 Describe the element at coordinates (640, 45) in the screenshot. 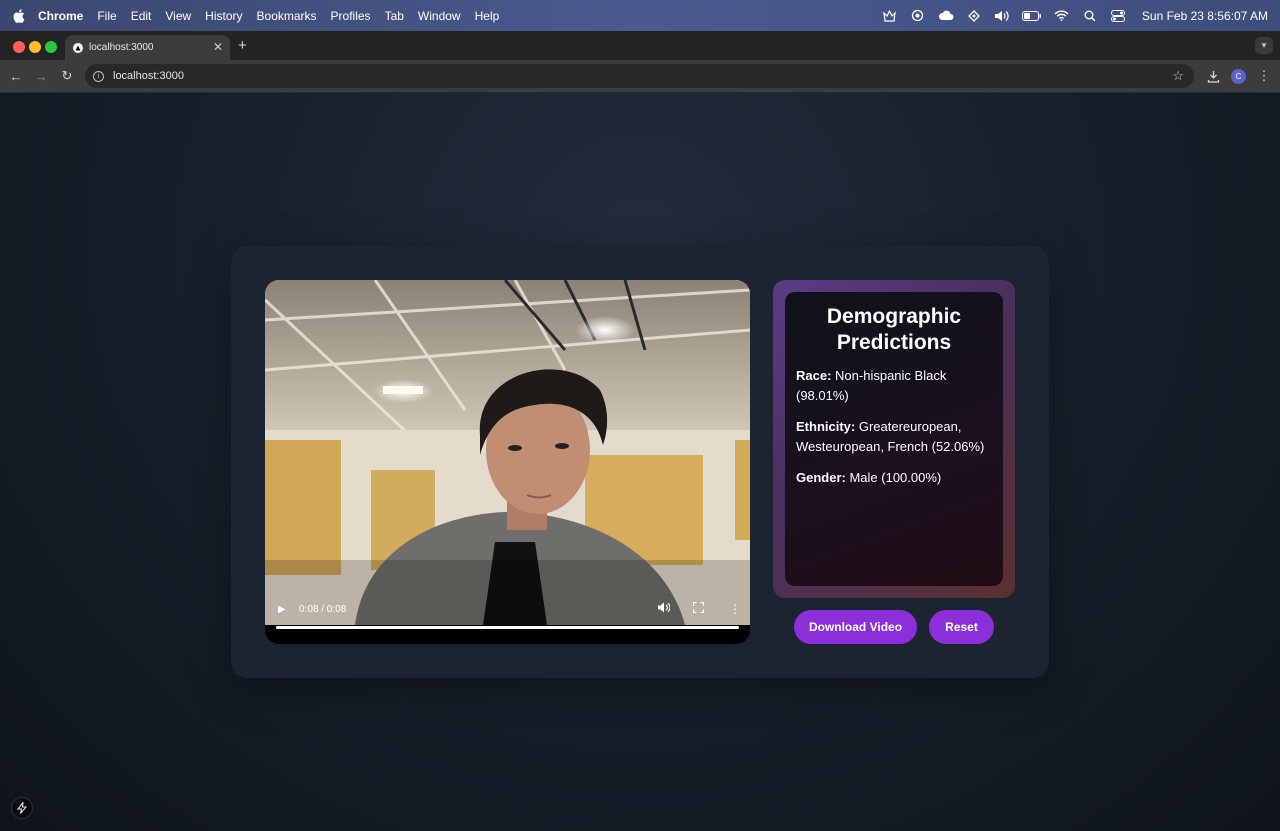

I see `browser-tab-bar: localhost:3000 ✕ + ▾` at that location.